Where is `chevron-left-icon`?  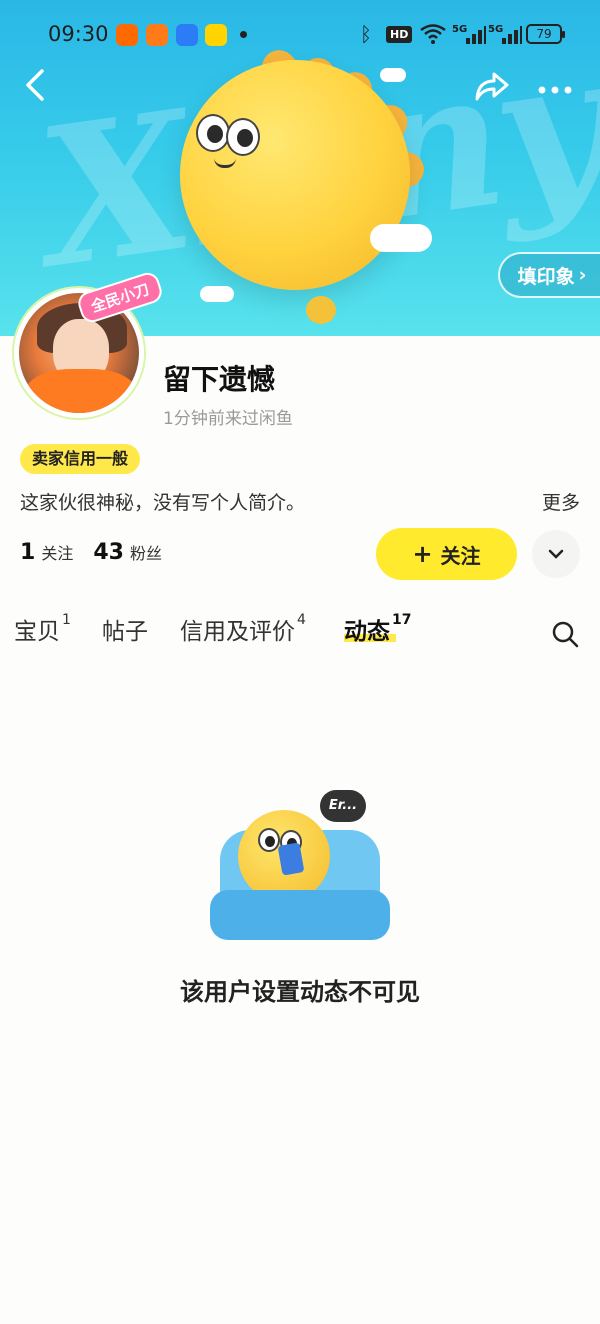
chevron-left-icon is located at coordinates (35, 85).